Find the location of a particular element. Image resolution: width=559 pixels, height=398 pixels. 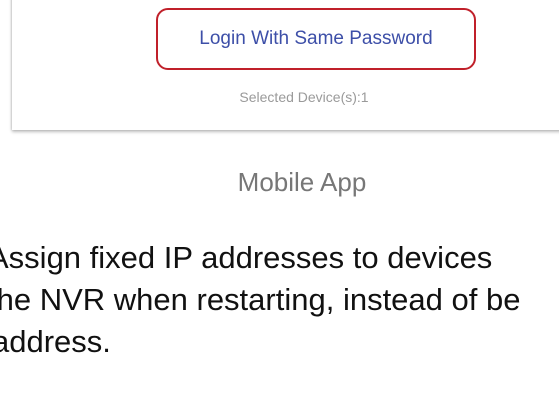

login-button-label: Login With Same Password is located at coordinates (316, 38).